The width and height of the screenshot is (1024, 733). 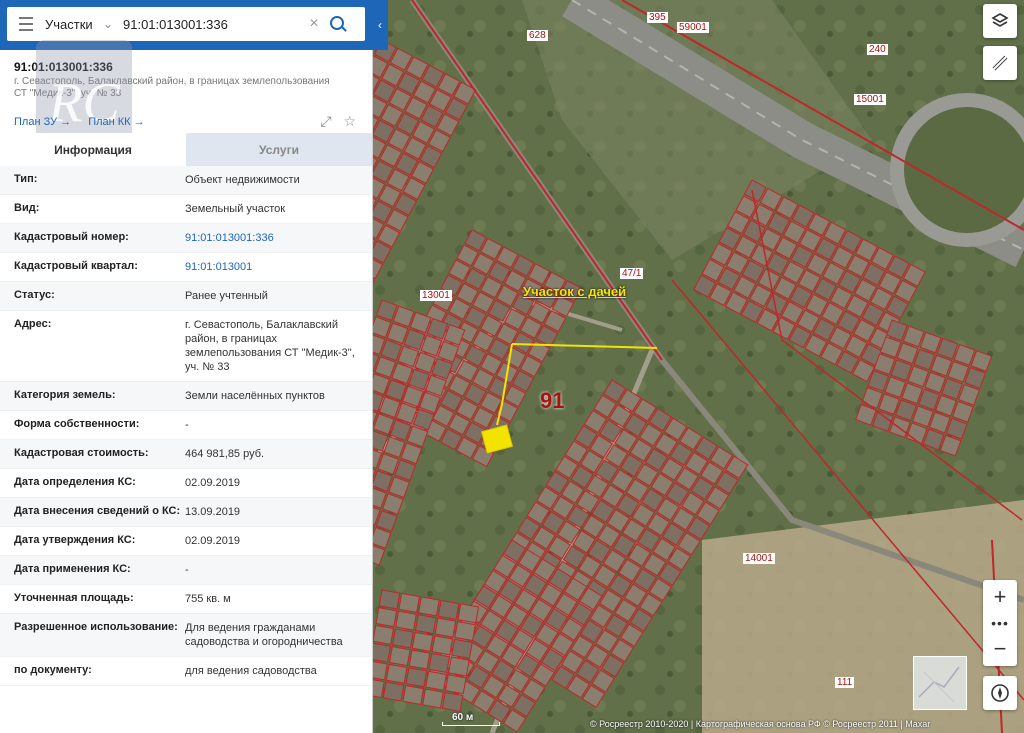 What do you see at coordinates (213, 512) in the screenshot?
I see `info-value: 13.09.2019` at bounding box center [213, 512].